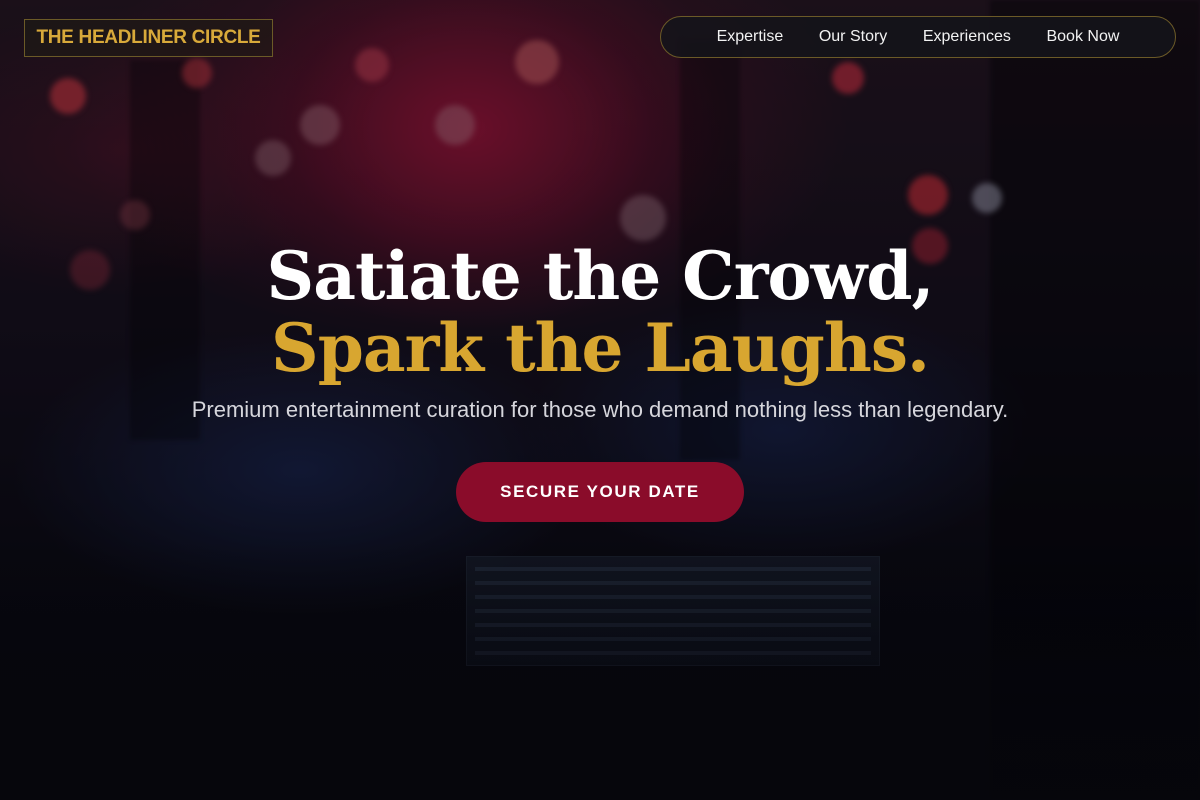  I want to click on headline-line-1: Satiate the Crowd,, so click(600, 276).